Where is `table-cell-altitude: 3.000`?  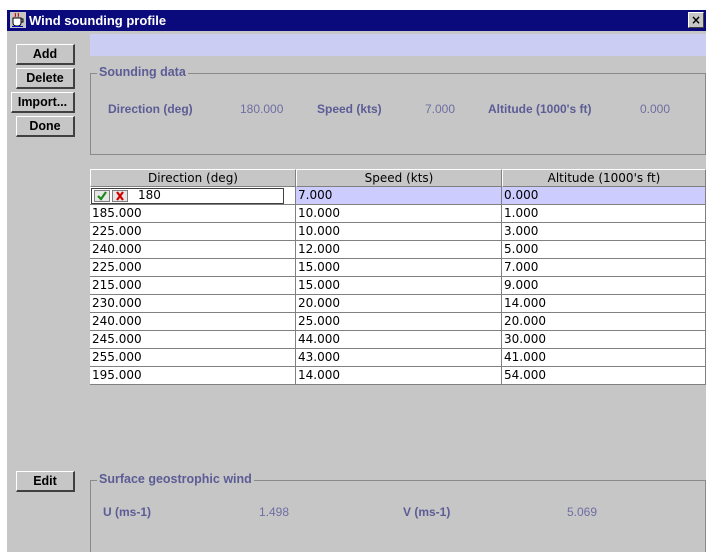
table-cell-altitude: 3.000 is located at coordinates (604, 232).